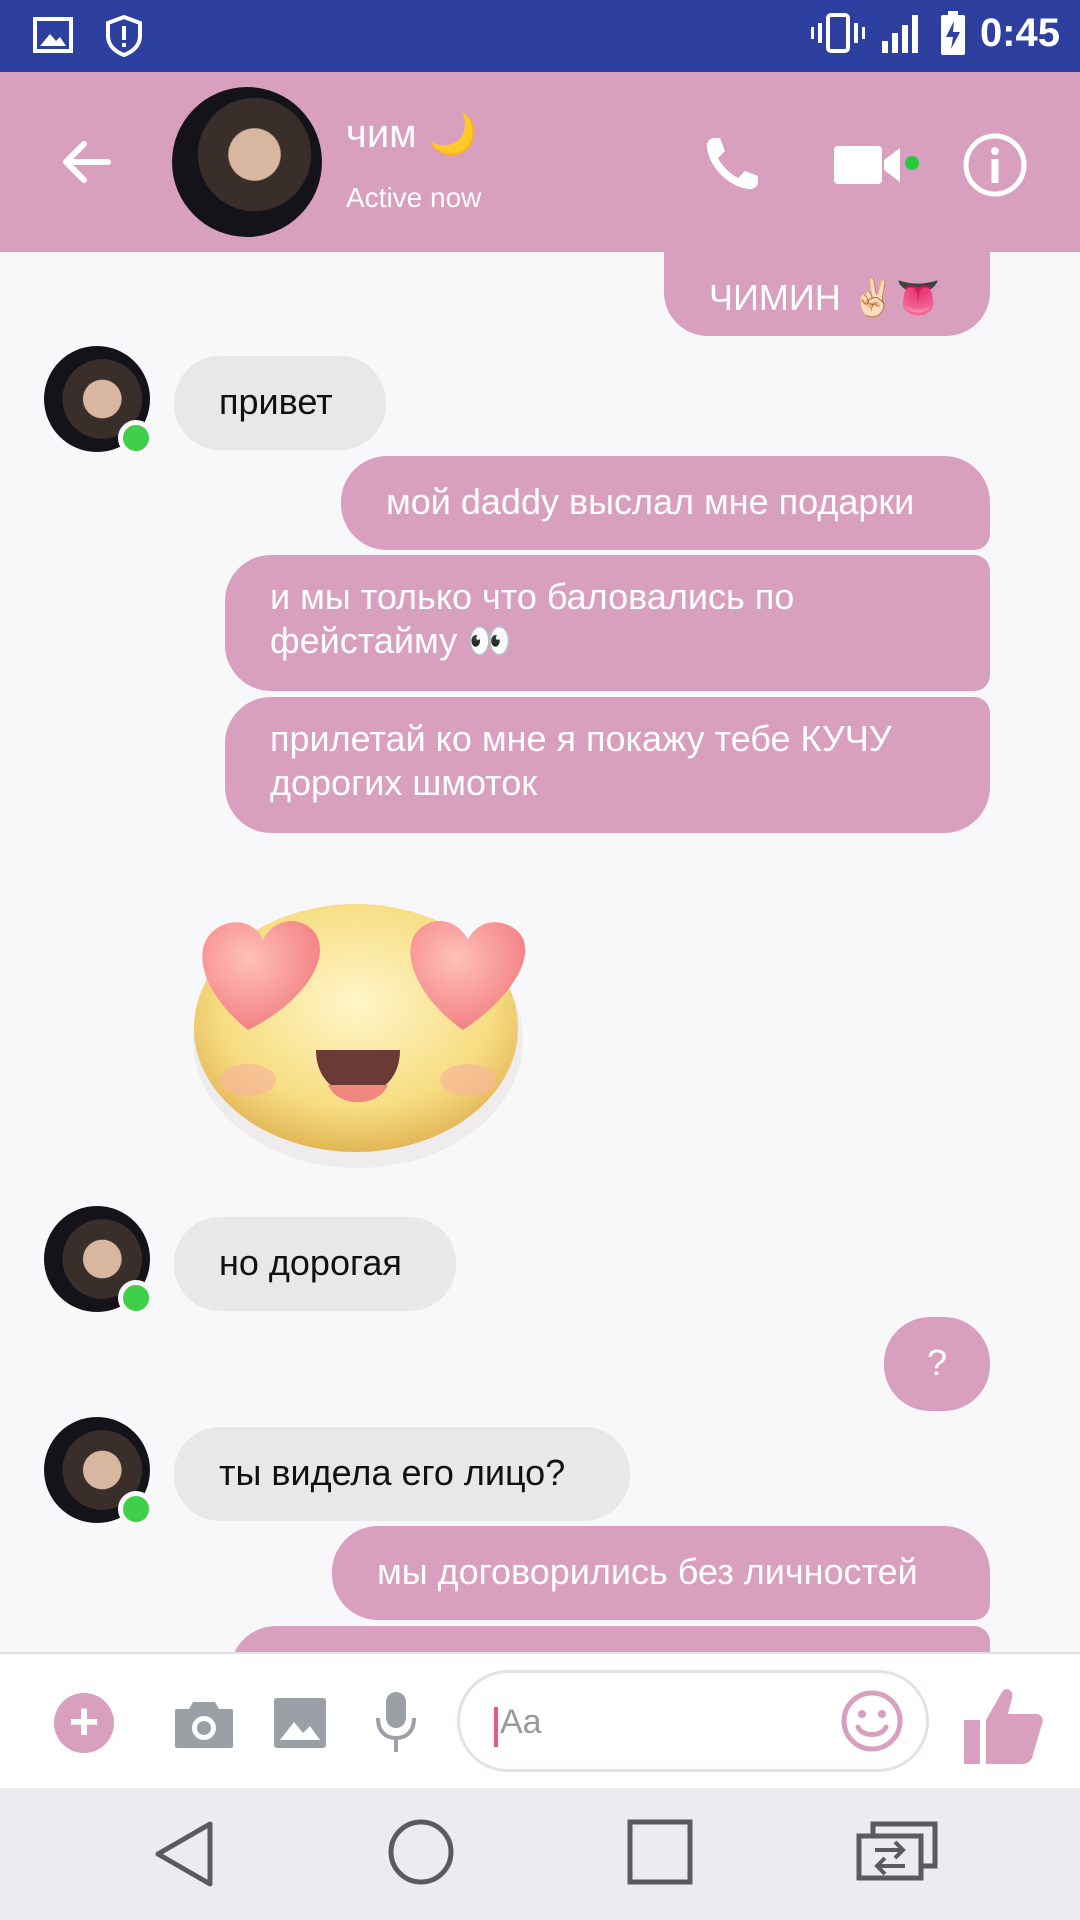 The image size is (1080, 1920). Describe the element at coordinates (204, 1723) in the screenshot. I see `camera-icon` at that location.